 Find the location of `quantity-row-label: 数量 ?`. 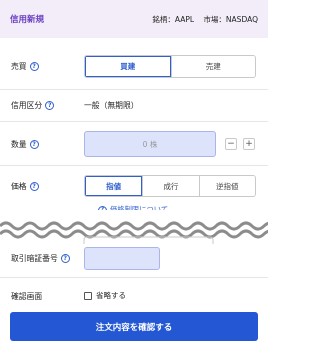

quantity-row-label: 数量 ? is located at coordinates (25, 144).